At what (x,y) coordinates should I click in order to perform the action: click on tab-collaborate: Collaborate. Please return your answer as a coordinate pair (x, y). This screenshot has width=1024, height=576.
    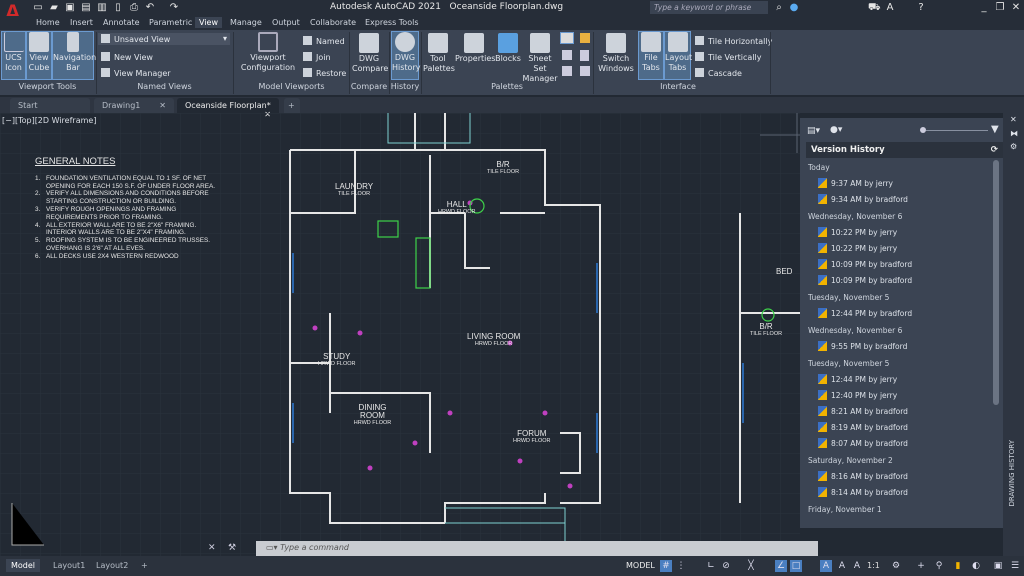
    Looking at the image, I should click on (333, 22).